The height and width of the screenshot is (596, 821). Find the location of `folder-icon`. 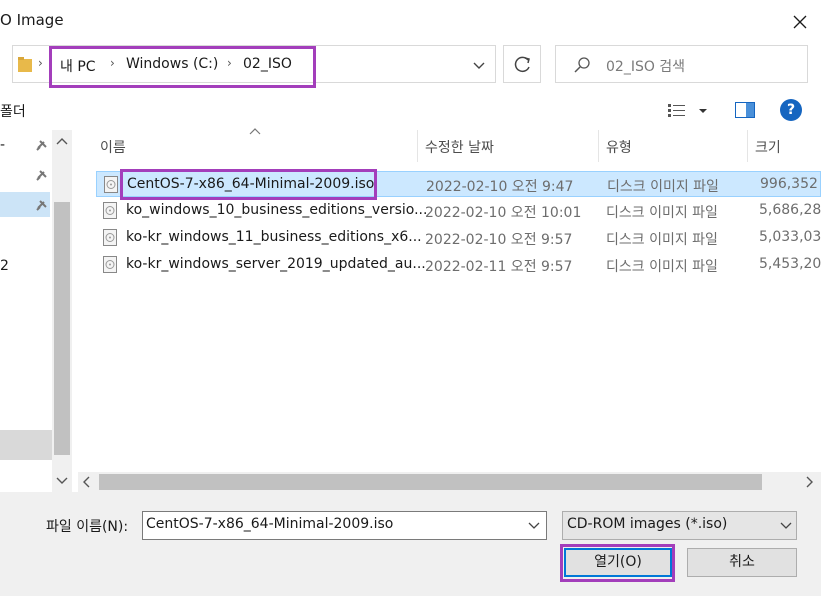

folder-icon is located at coordinates (25, 64).